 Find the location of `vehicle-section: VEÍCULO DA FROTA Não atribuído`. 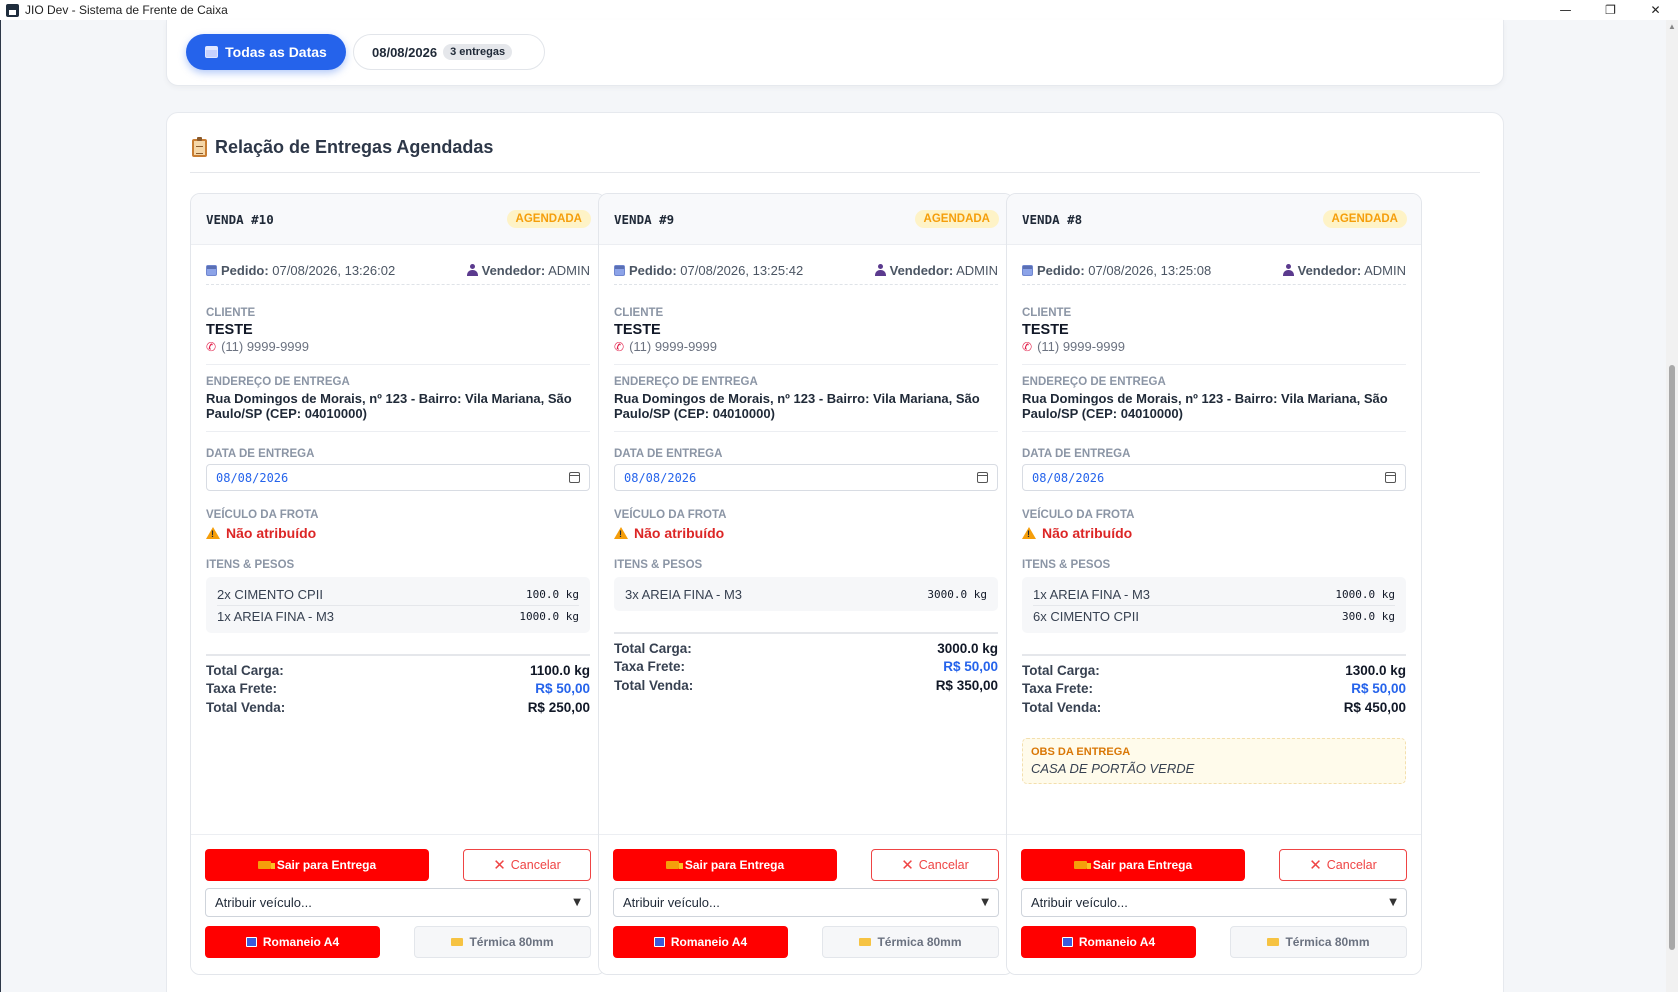

vehicle-section: VEÍCULO DA FROTA Não atribuído is located at coordinates (398, 525).